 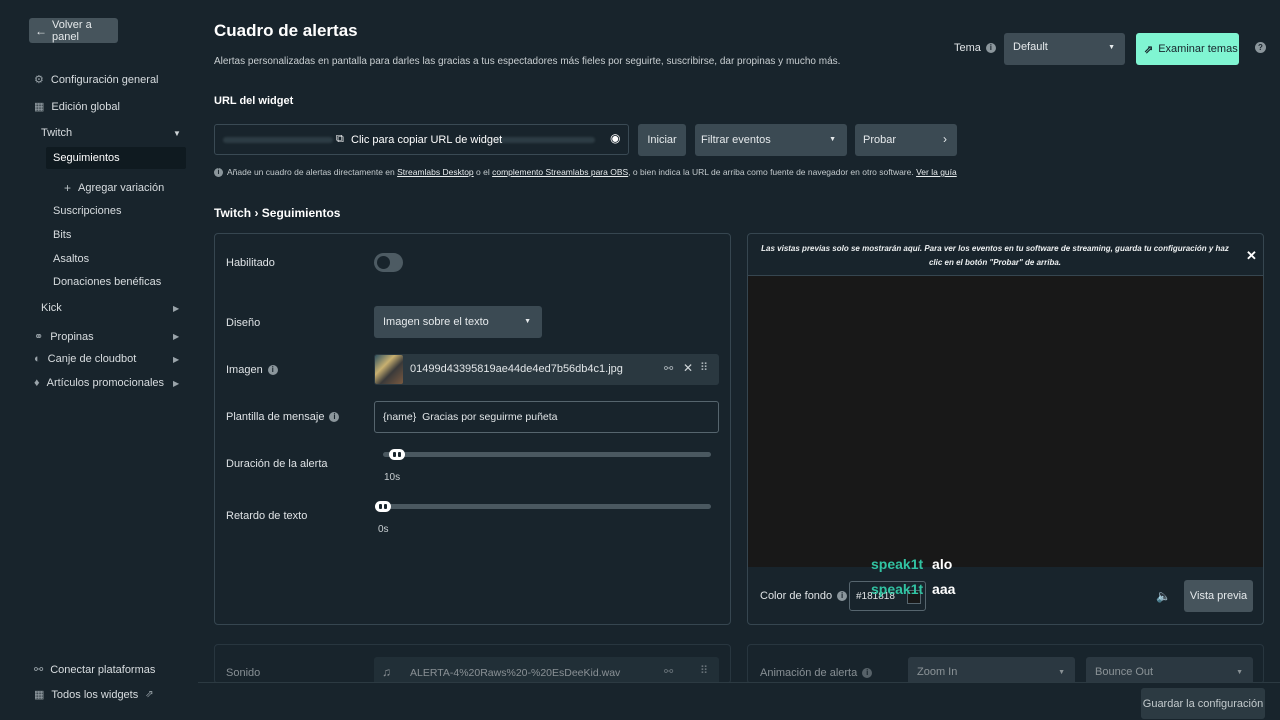 I want to click on coins-icon: ⚭, so click(x=39, y=337).